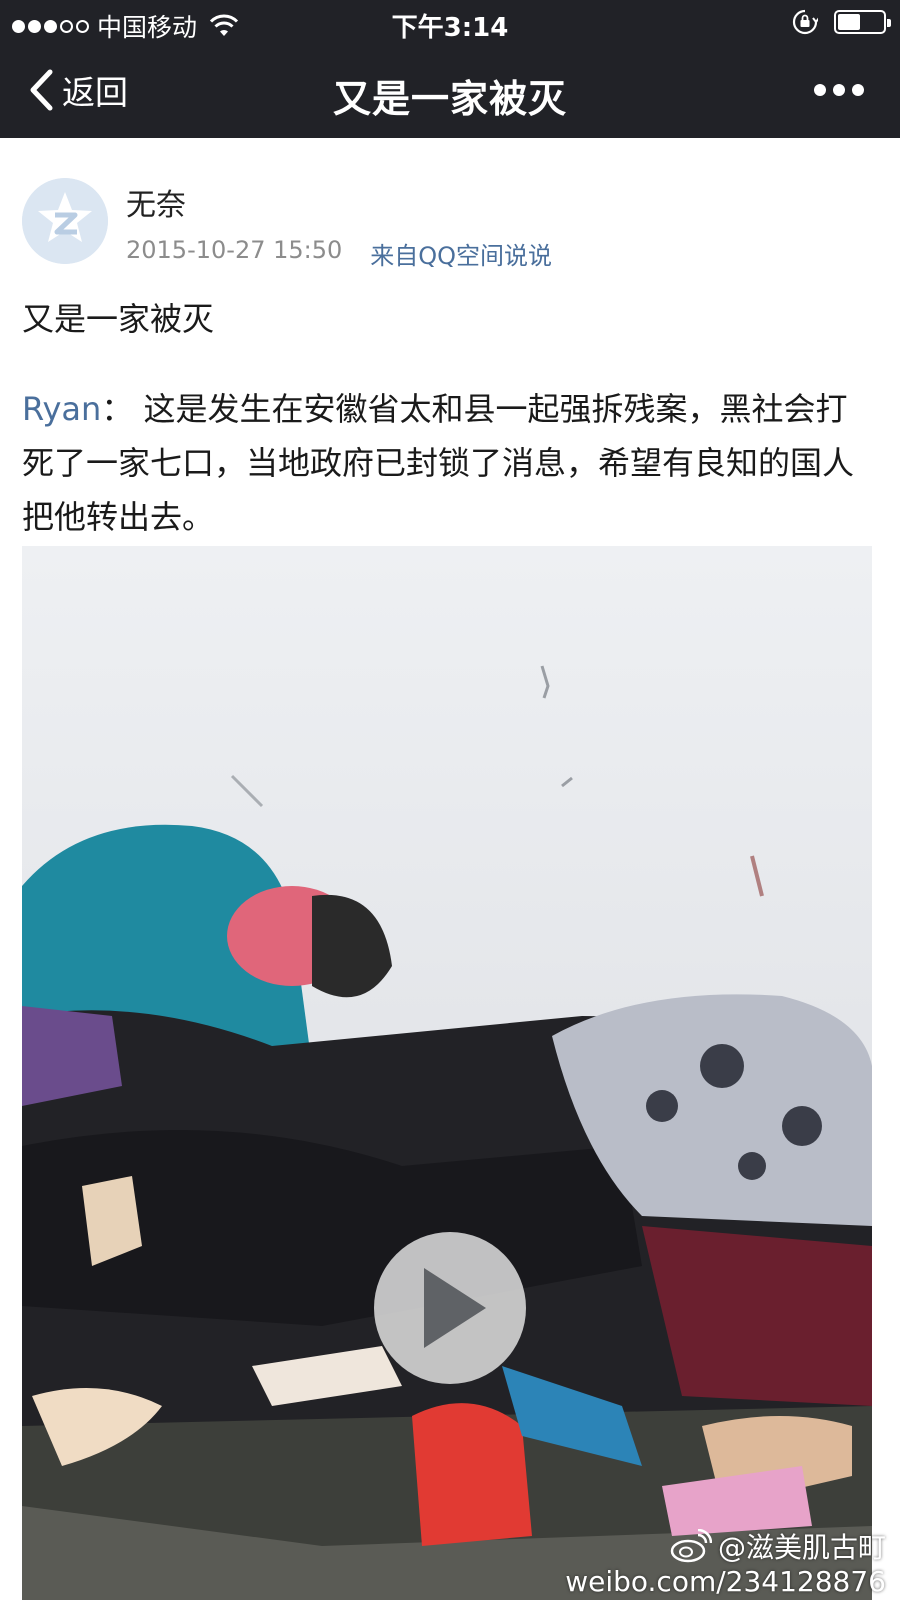 The image size is (900, 1600). Describe the element at coordinates (849, 22) in the screenshot. I see `battery-level` at that location.